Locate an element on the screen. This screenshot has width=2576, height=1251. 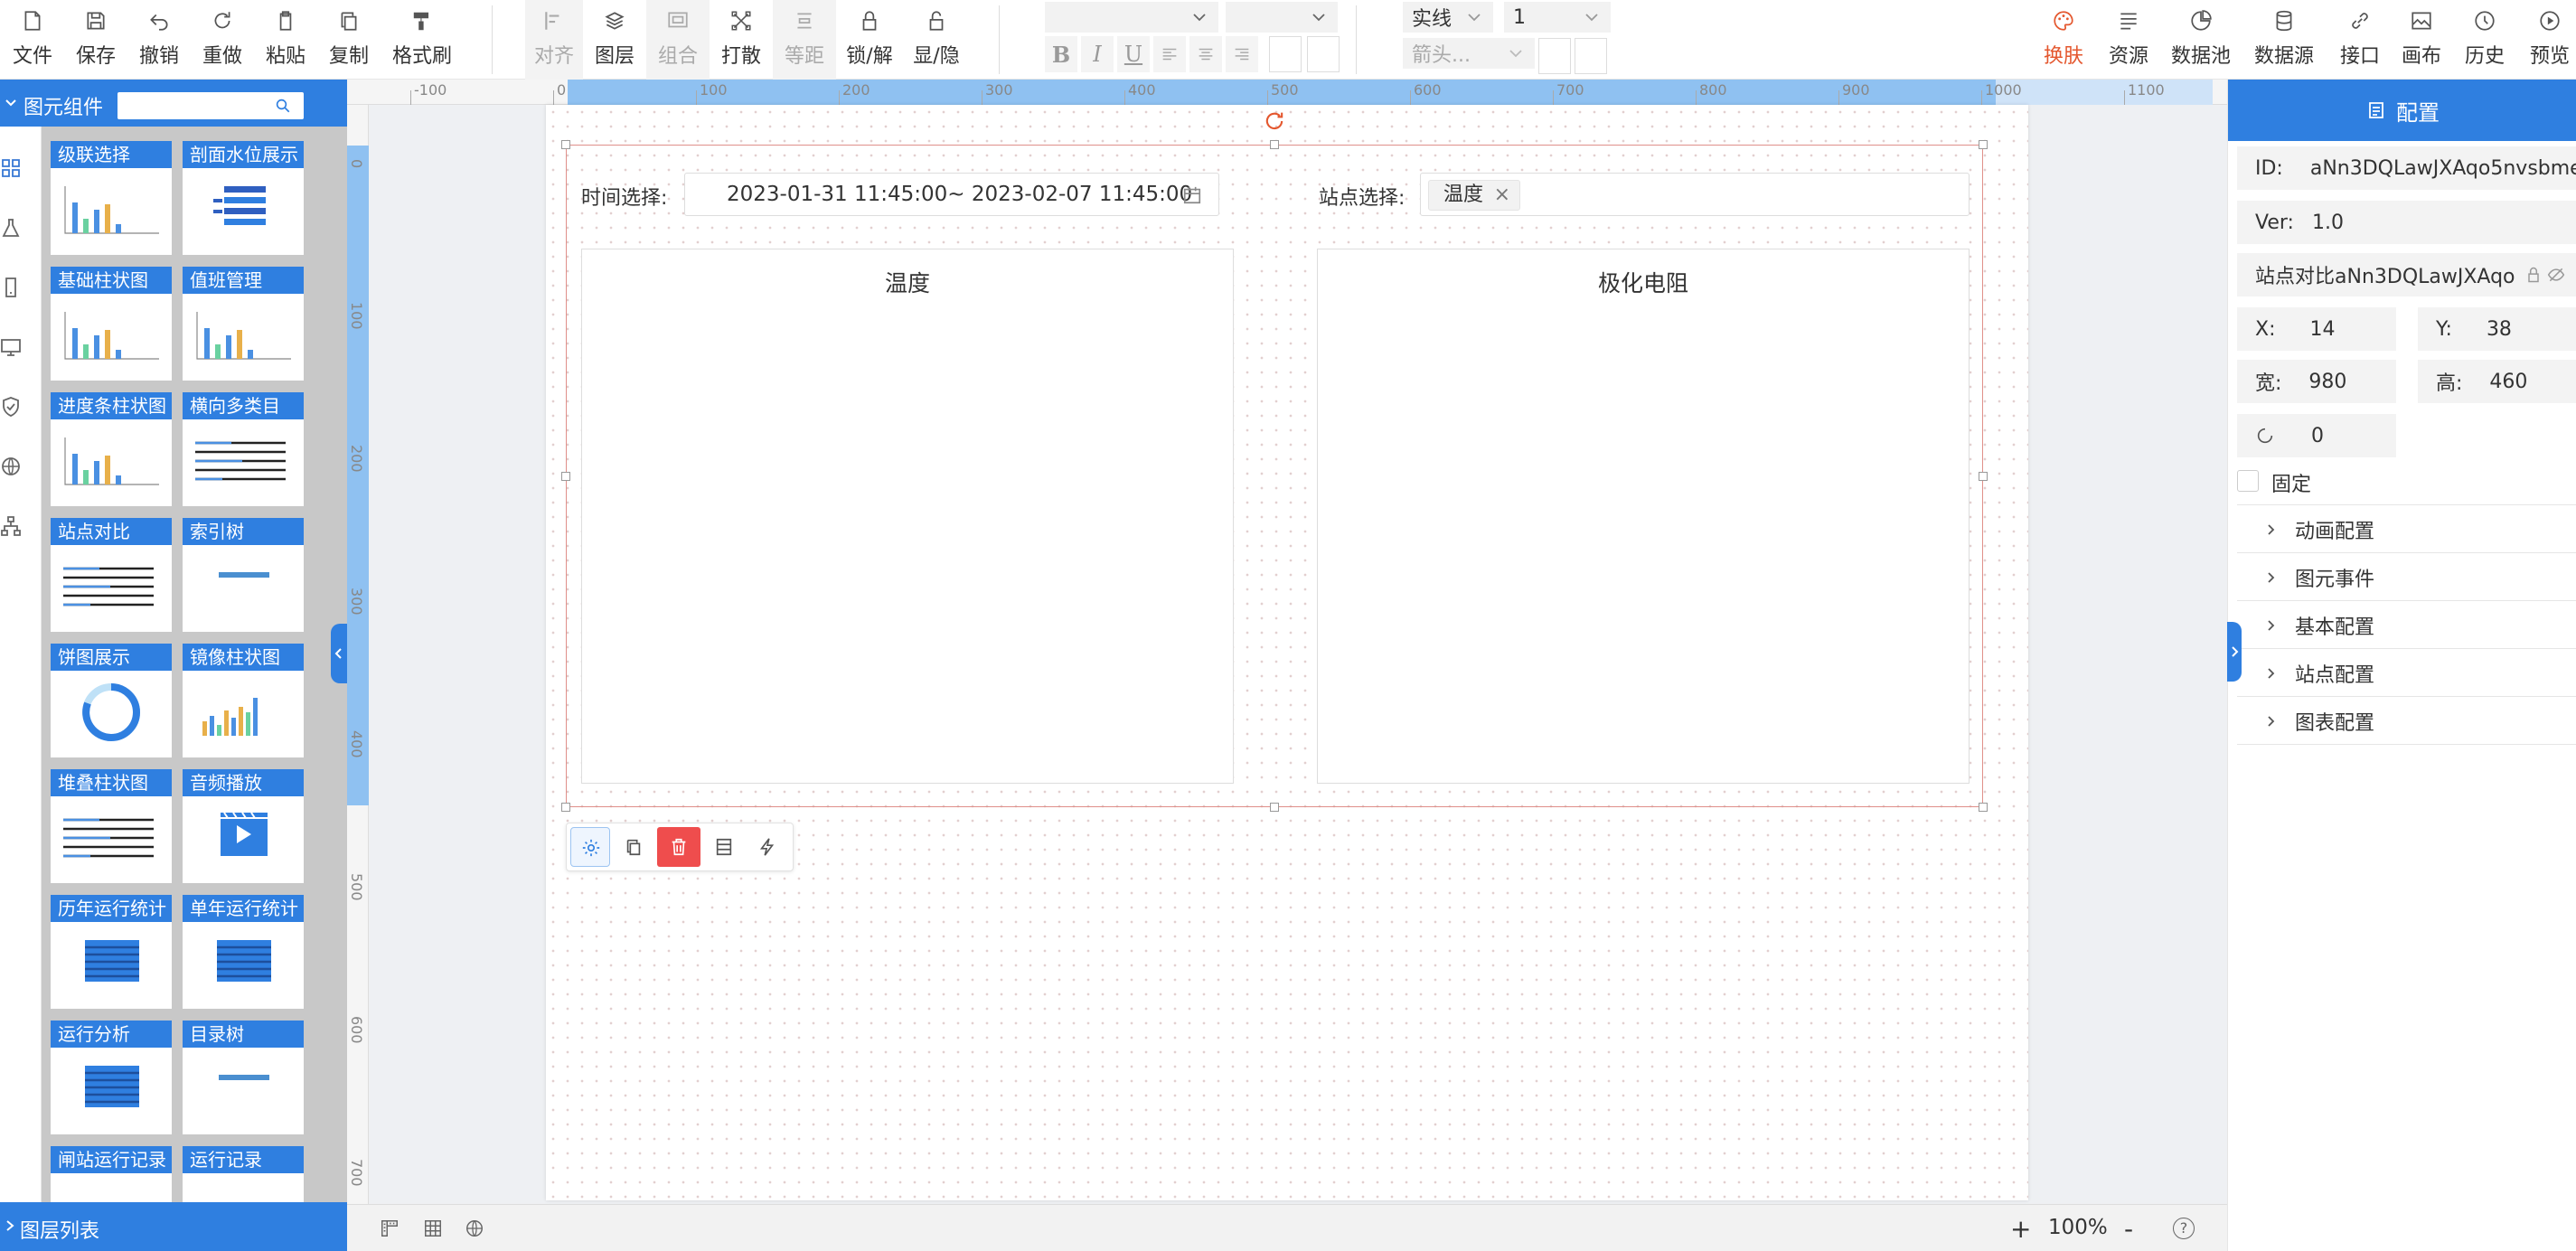
component-card: 索引树 is located at coordinates (244, 575).